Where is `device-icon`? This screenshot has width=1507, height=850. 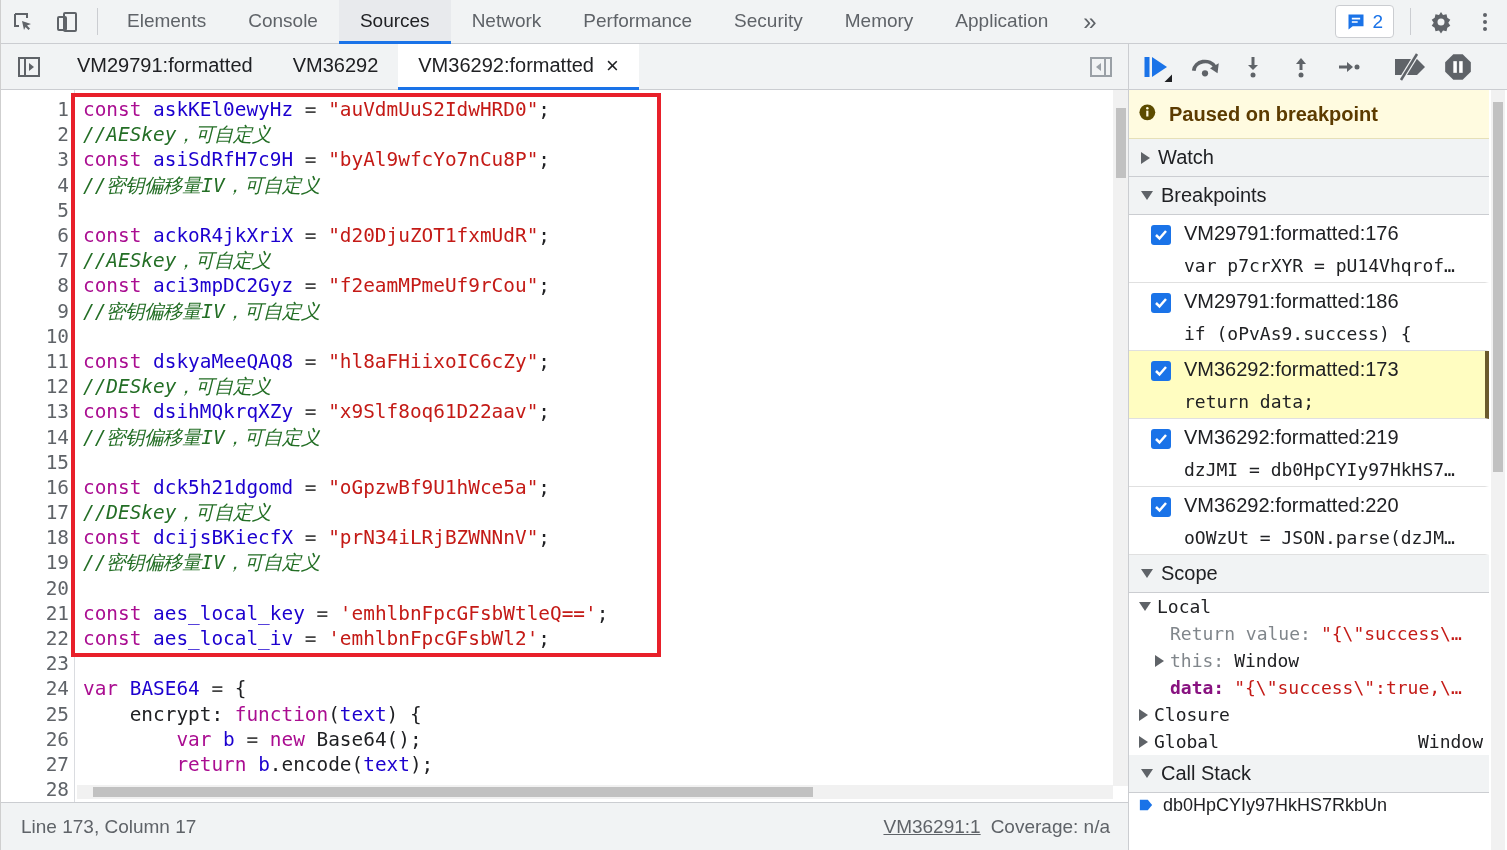
device-icon is located at coordinates (67, 21).